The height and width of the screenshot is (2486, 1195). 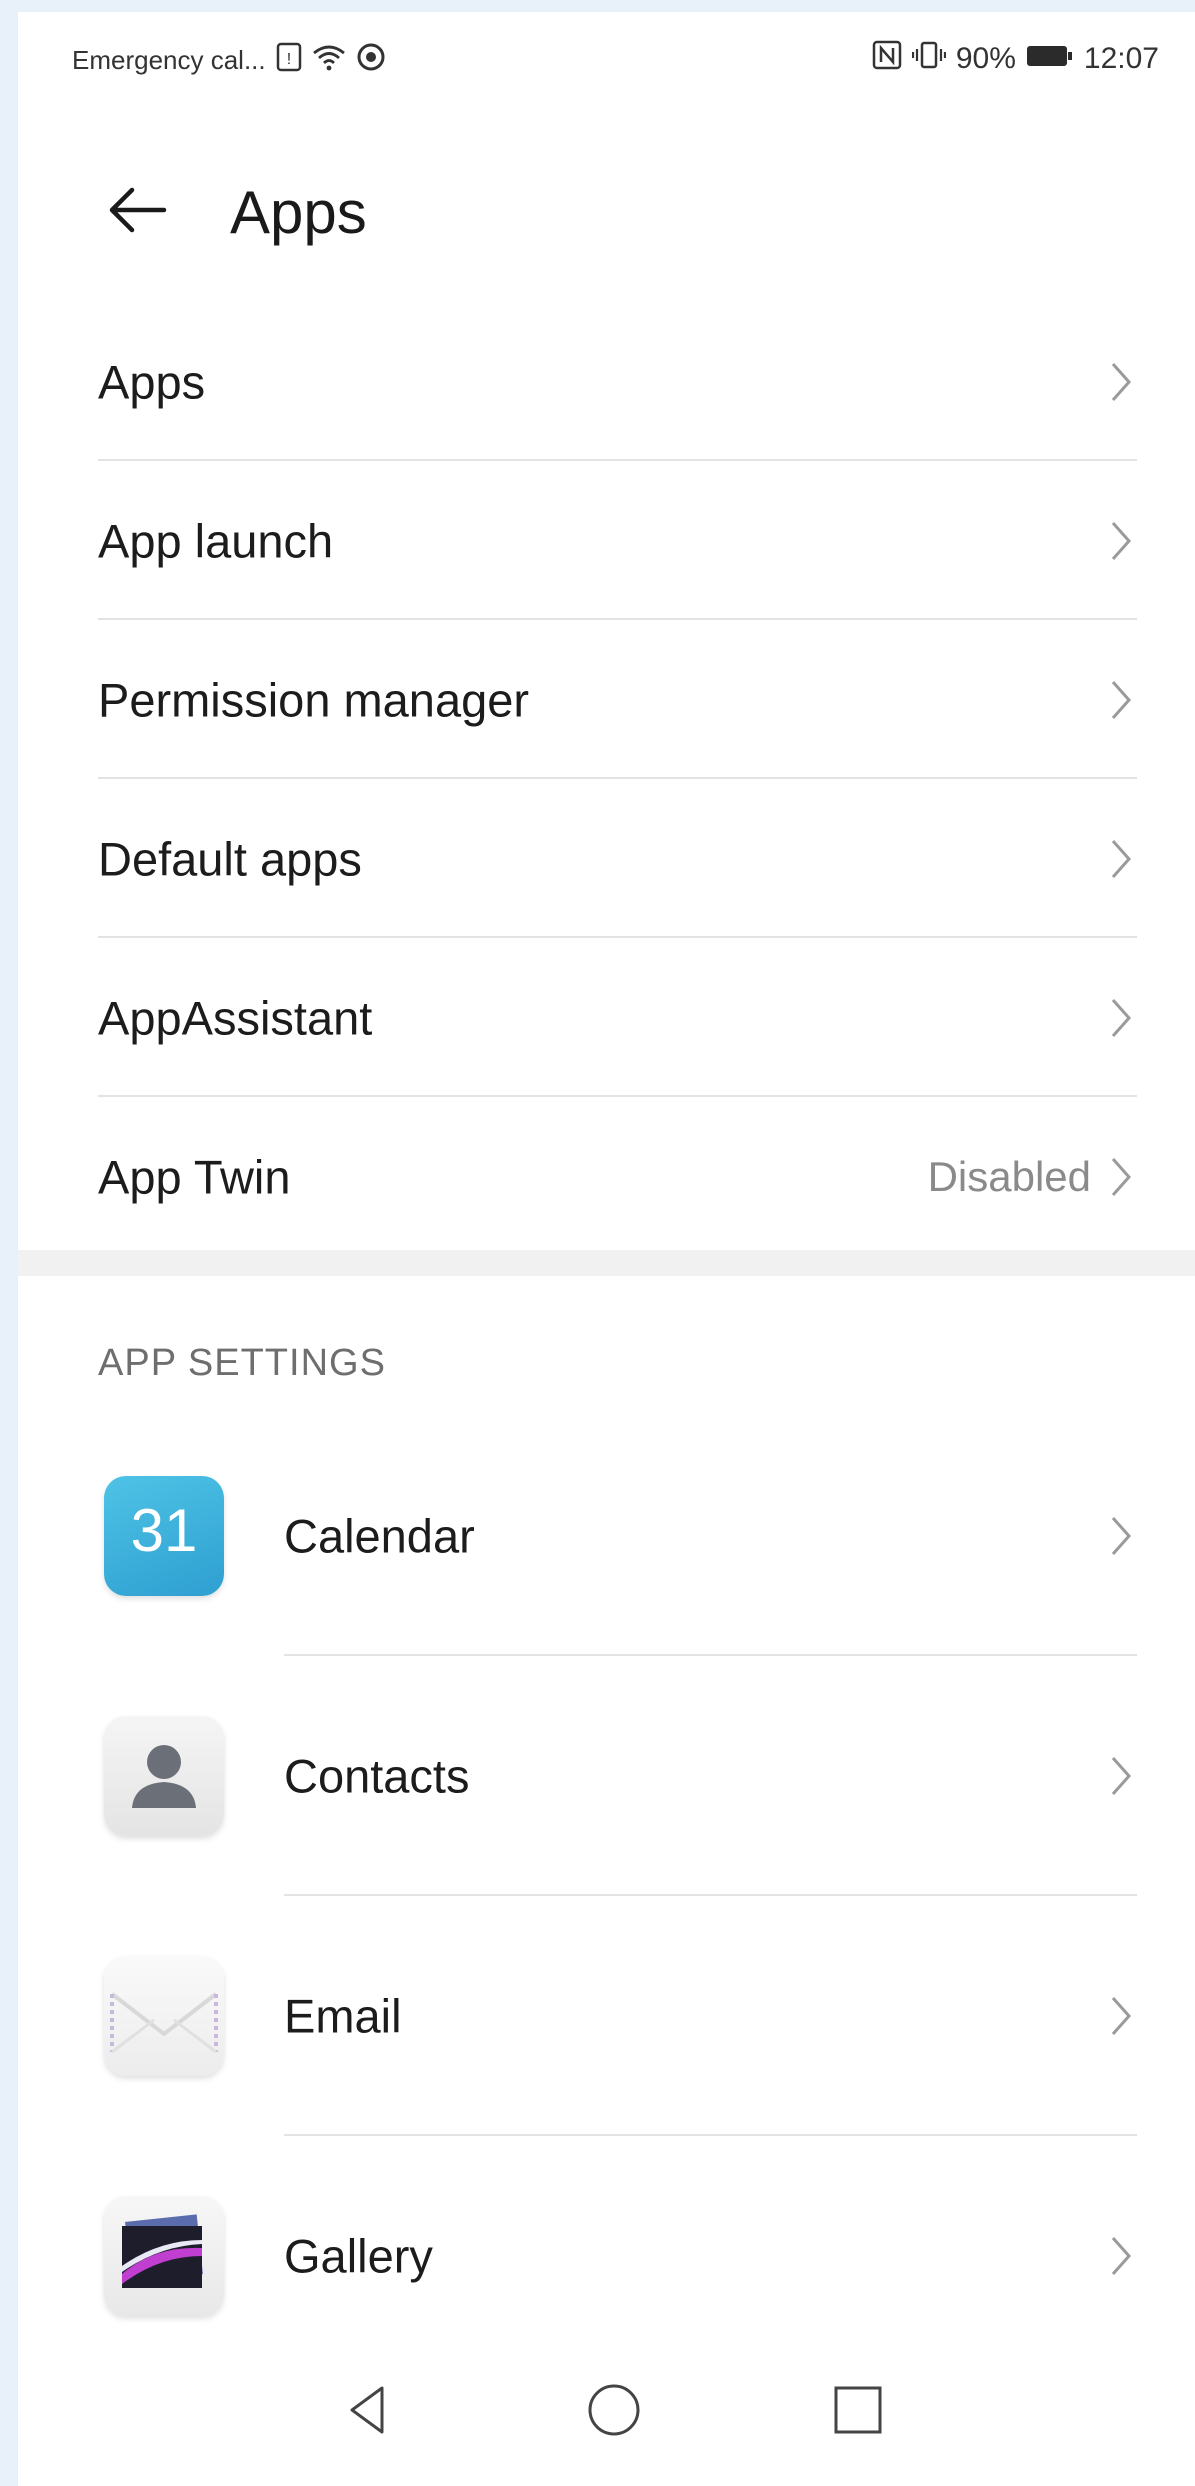 What do you see at coordinates (230, 858) in the screenshot?
I see `menu-item-label: Default apps` at bounding box center [230, 858].